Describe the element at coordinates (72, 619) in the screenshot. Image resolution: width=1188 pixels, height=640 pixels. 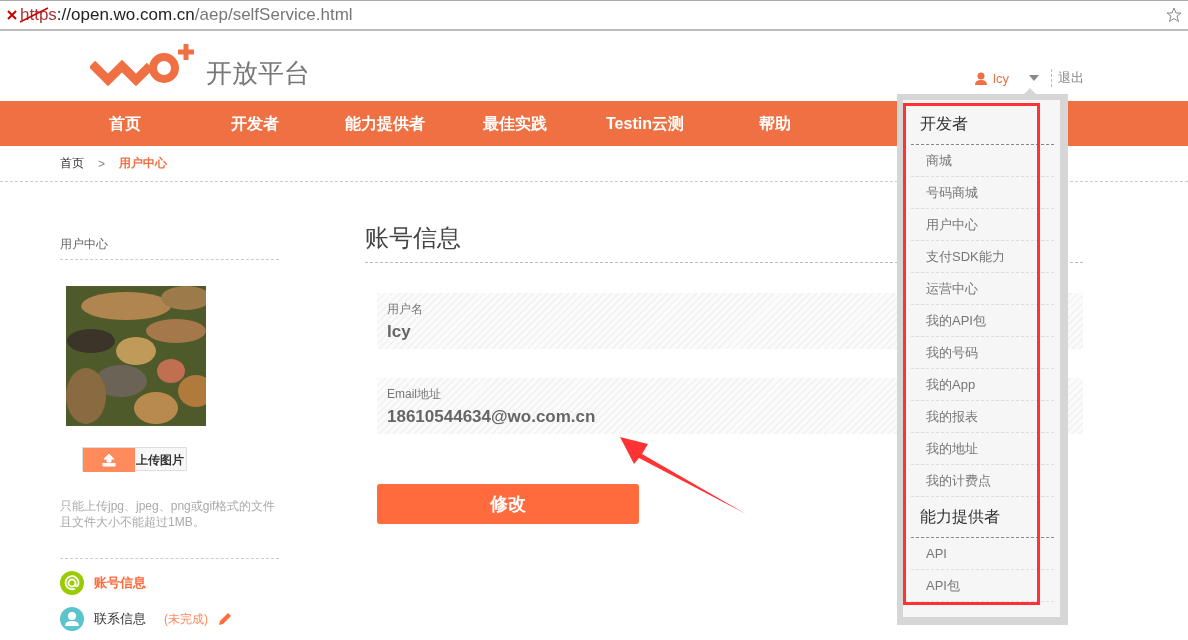
I see `person-icon` at that location.